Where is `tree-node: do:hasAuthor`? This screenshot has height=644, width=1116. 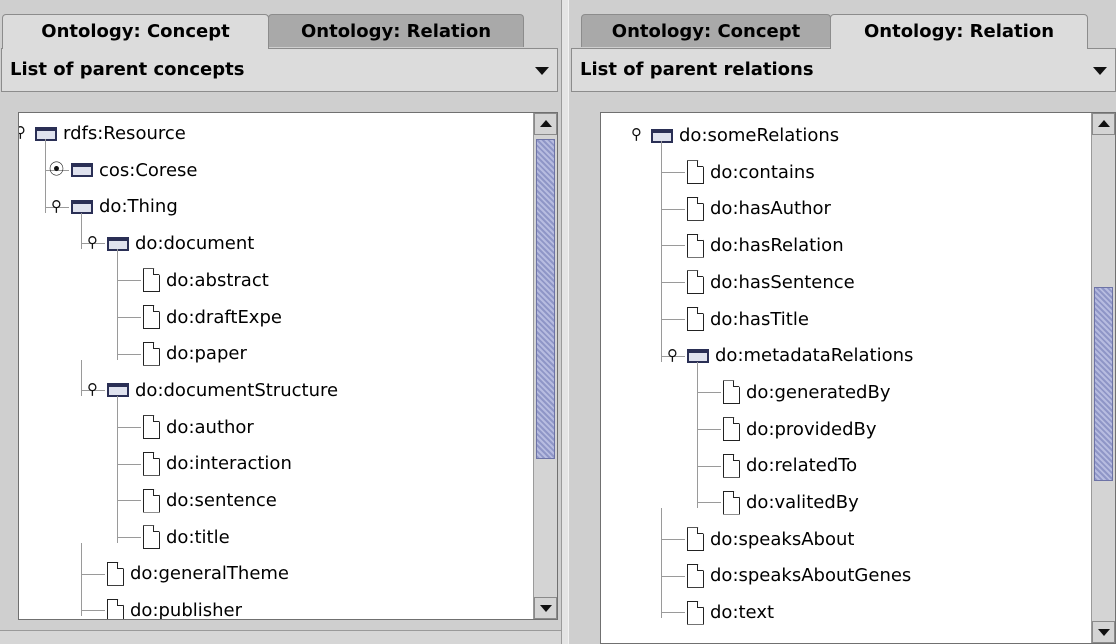
tree-node: do:hasAuthor is located at coordinates (759, 208).